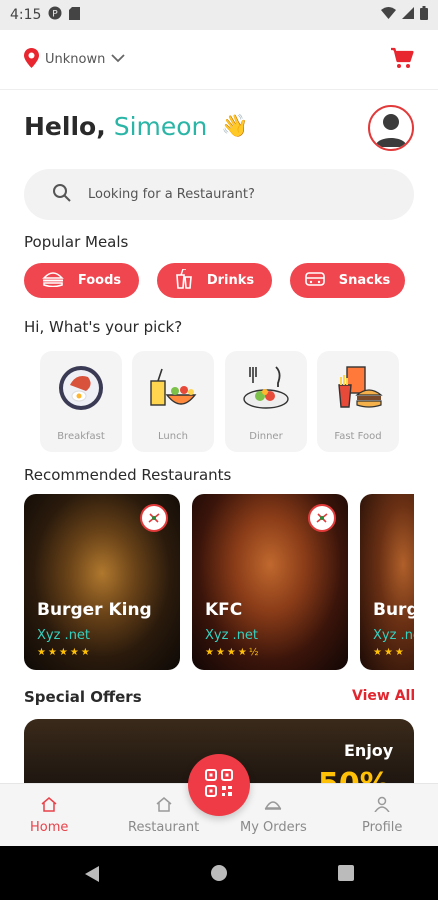  I want to click on battery-icon, so click(424, 15).